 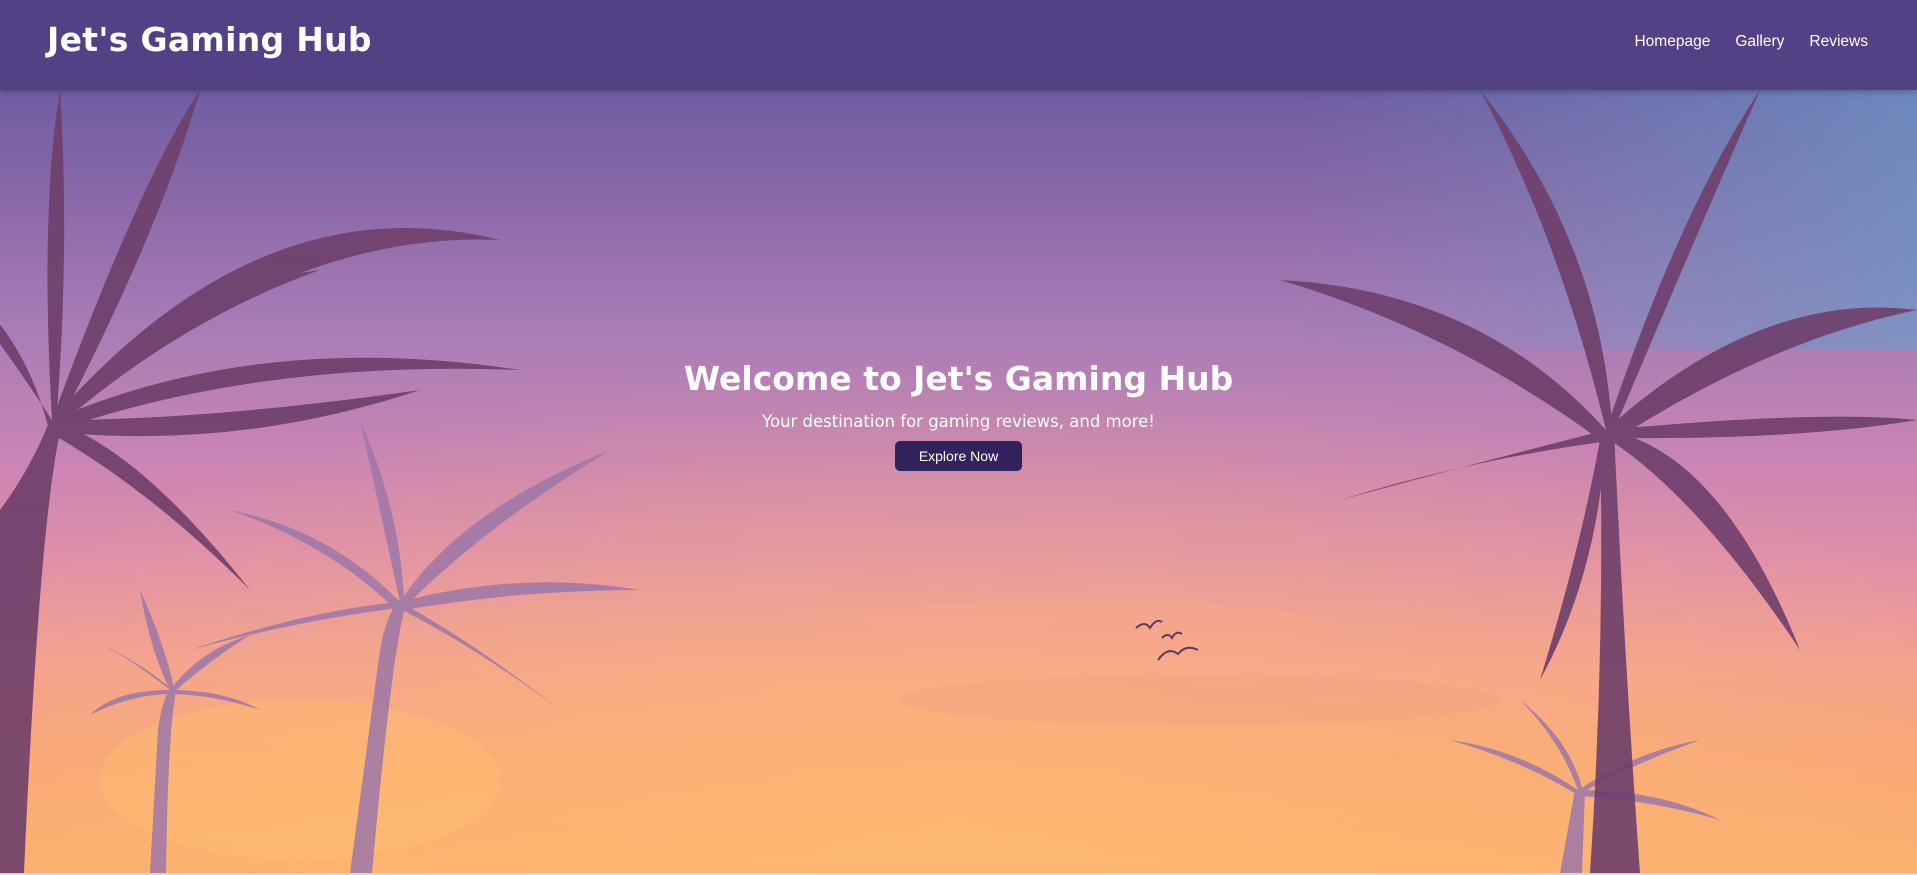 I want to click on hero-title: Welcome to Jet's Gaming Hub, so click(x=958, y=378).